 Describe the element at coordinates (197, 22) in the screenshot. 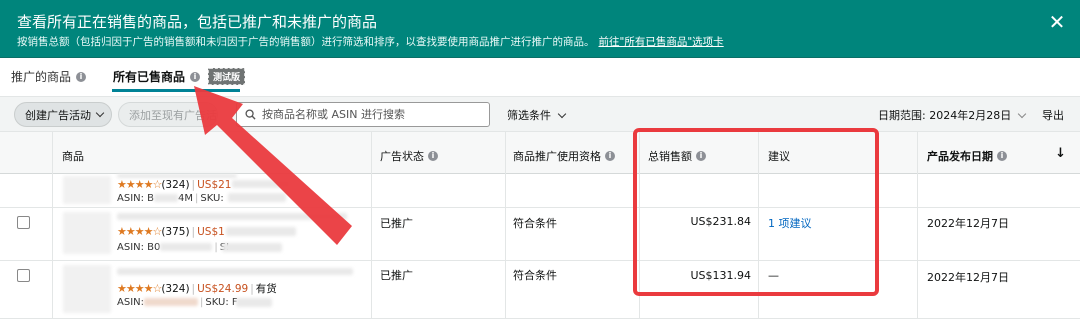

I see `banner-title: 查看所有正在销售的商品，包括已推广和未推广的商品` at that location.